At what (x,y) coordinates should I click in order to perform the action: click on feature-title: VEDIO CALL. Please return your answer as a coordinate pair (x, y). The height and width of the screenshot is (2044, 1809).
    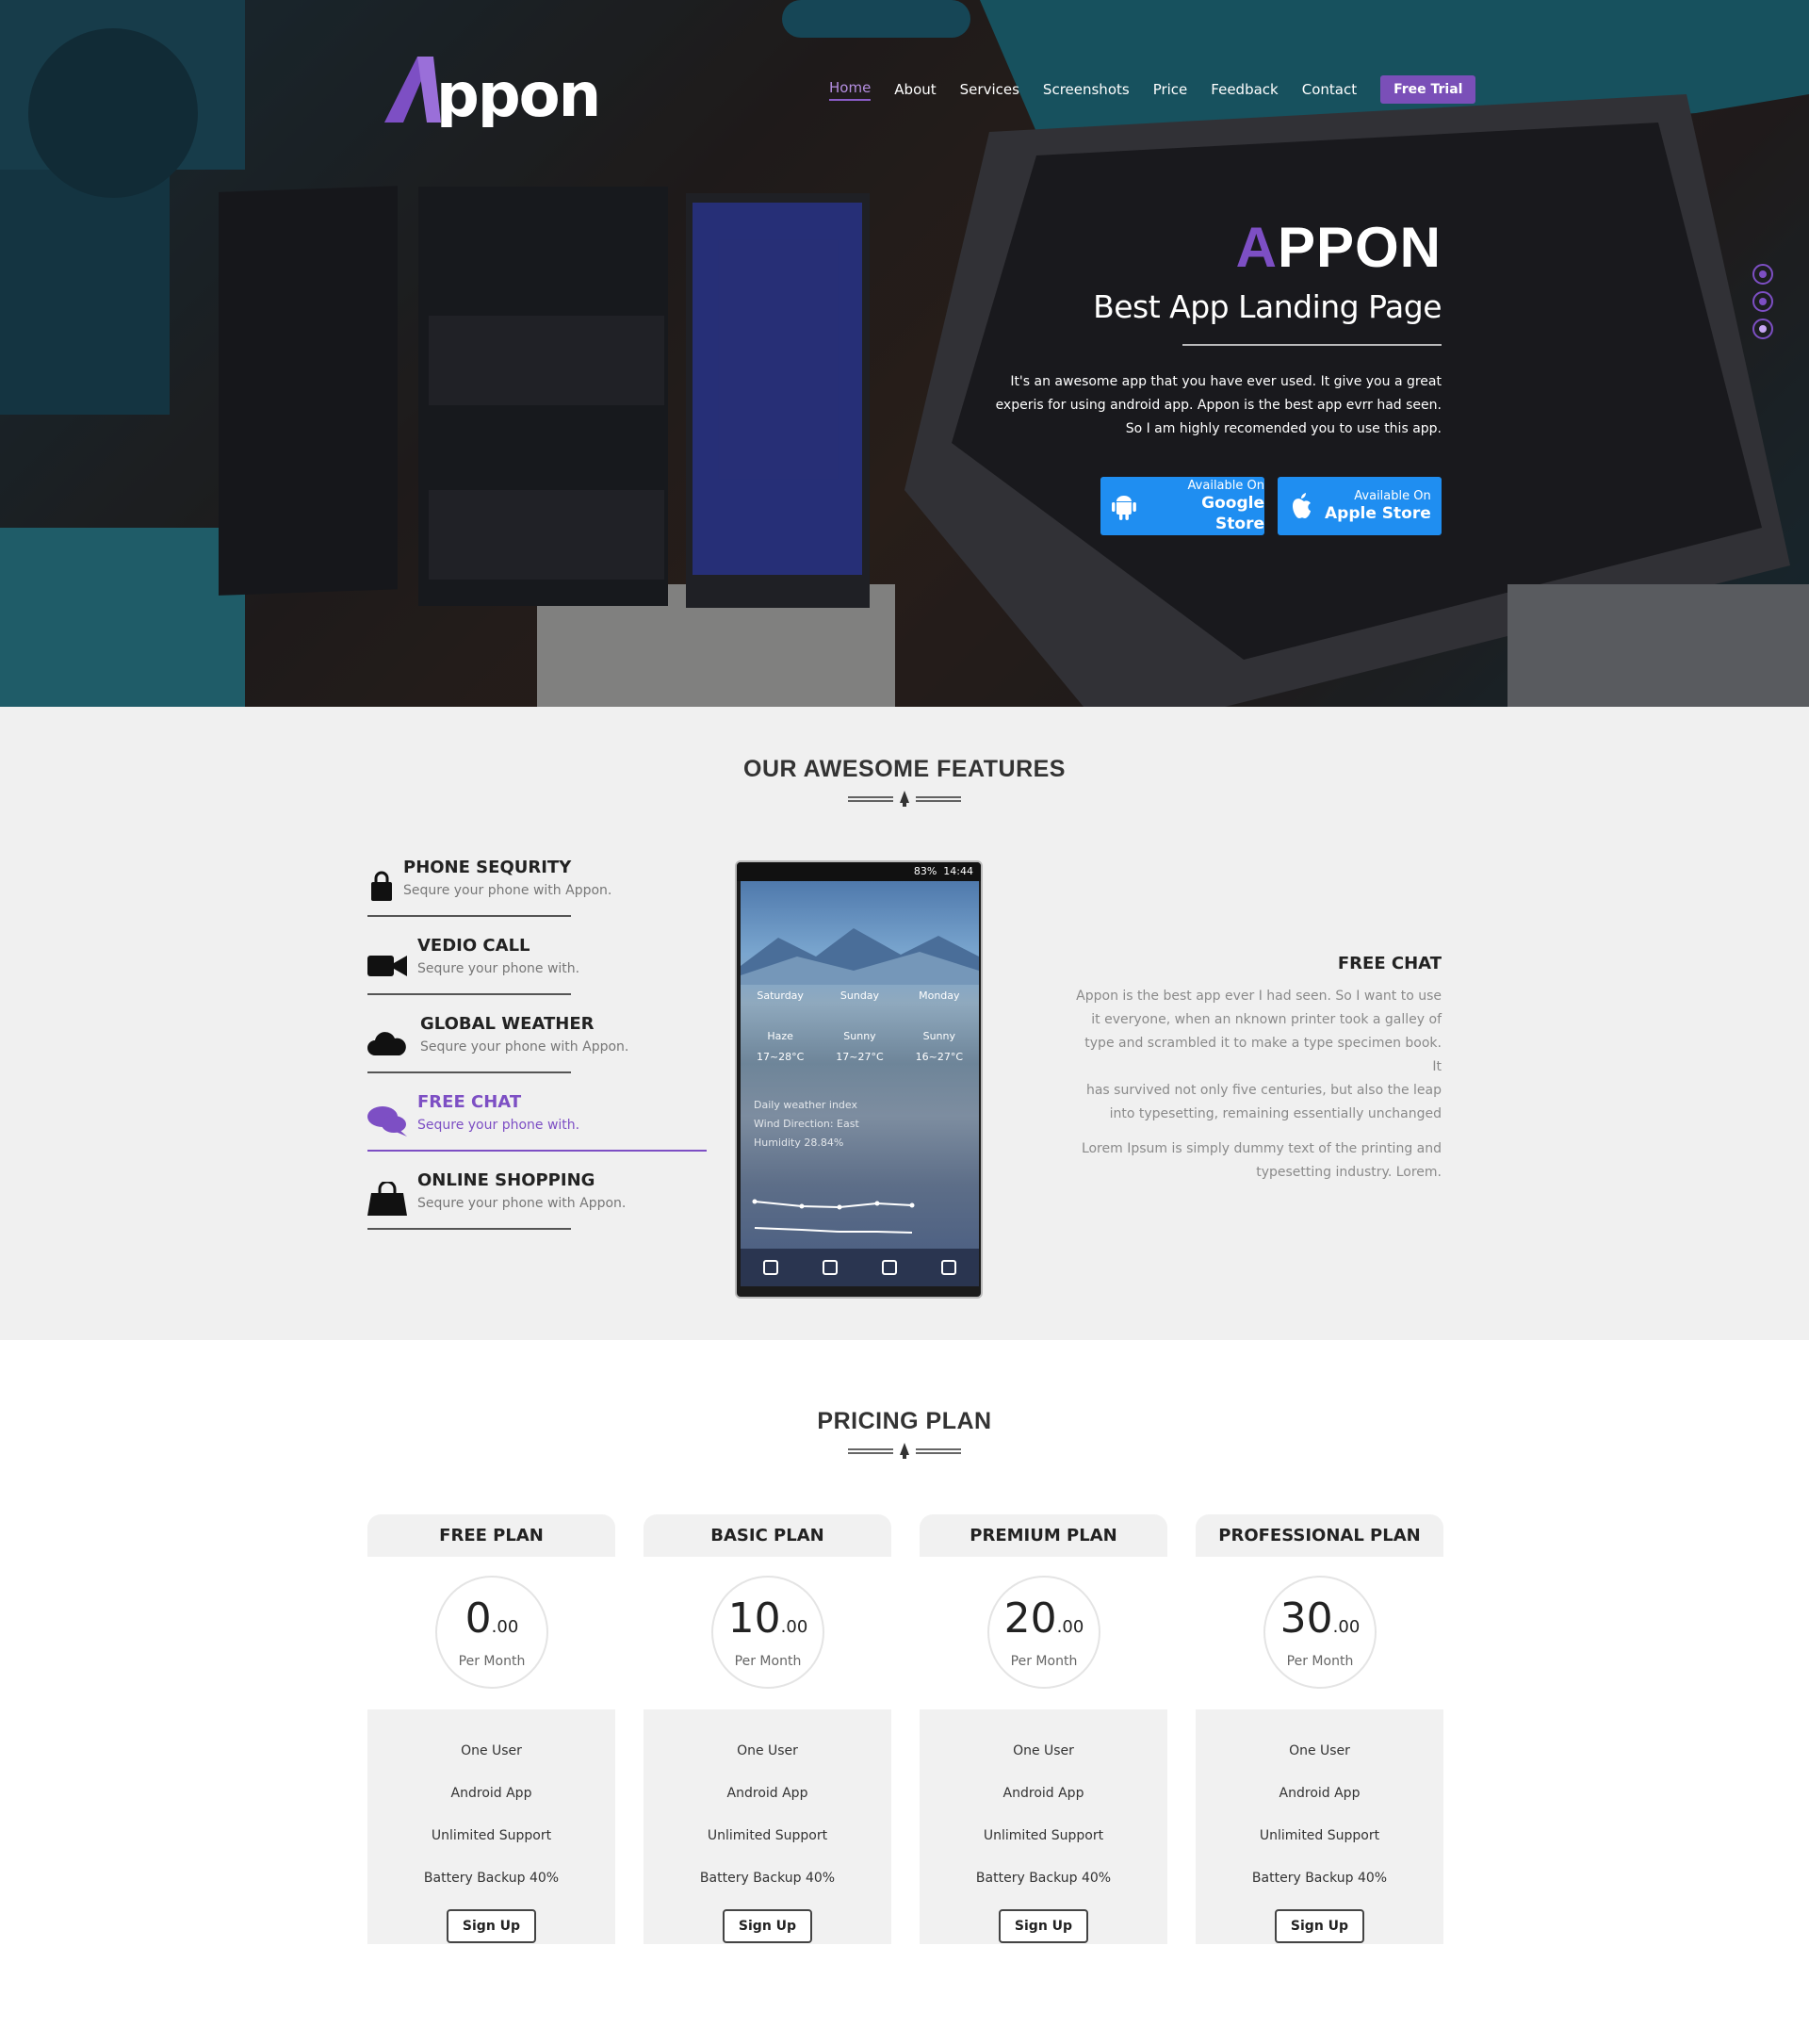
    Looking at the image, I should click on (473, 946).